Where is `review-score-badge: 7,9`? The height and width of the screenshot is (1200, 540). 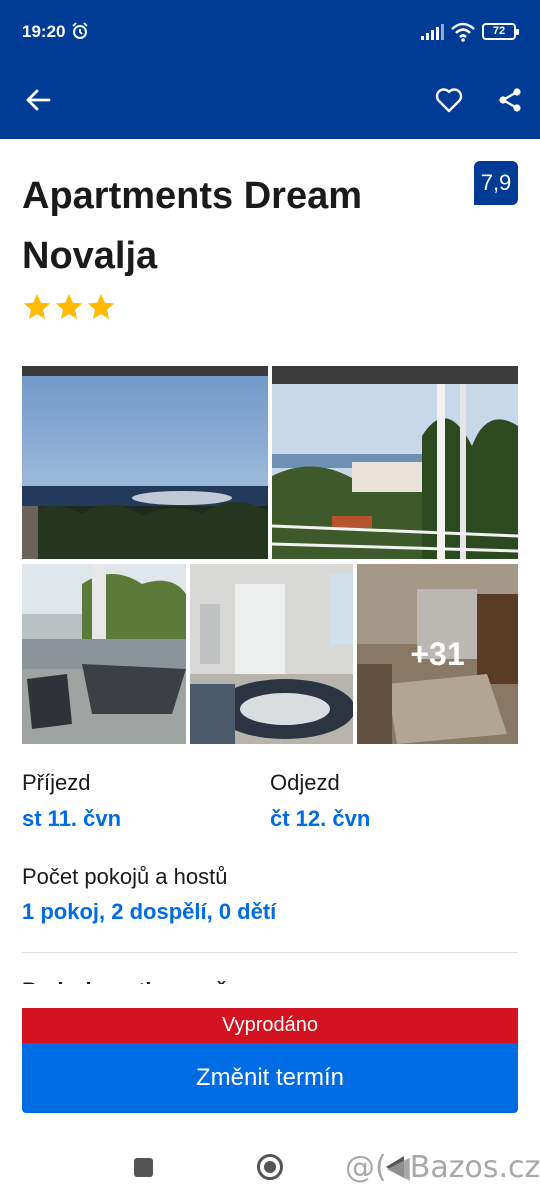
review-score-badge: 7,9 is located at coordinates (496, 183).